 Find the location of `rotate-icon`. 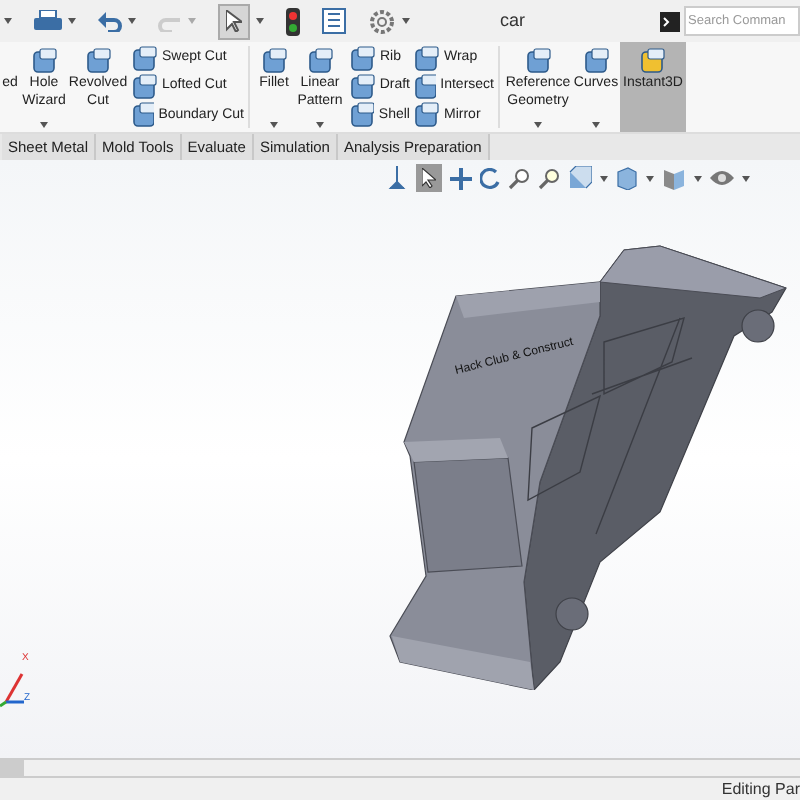

rotate-icon is located at coordinates (490, 178).